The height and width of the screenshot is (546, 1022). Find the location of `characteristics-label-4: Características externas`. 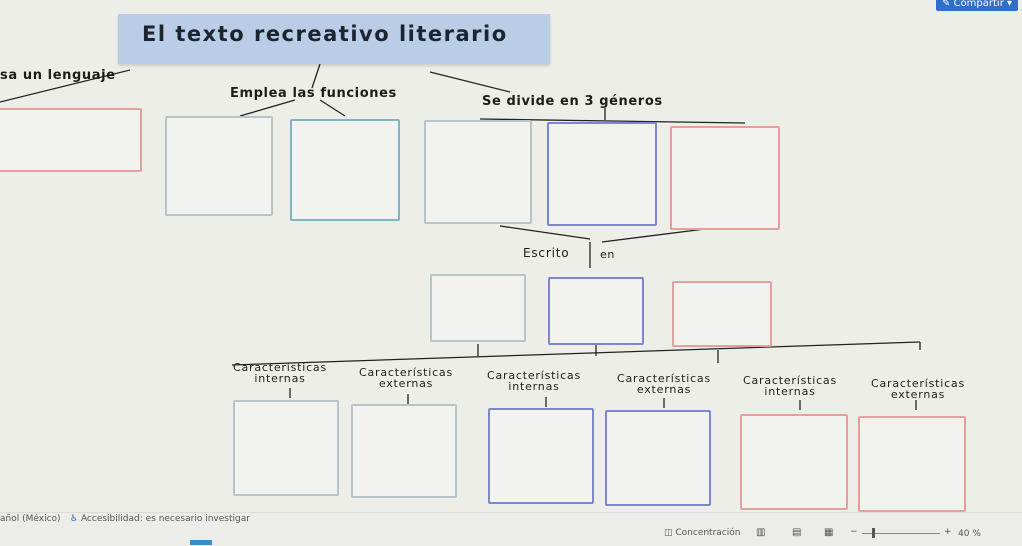

characteristics-label-4: Características externas is located at coordinates (663, 384).